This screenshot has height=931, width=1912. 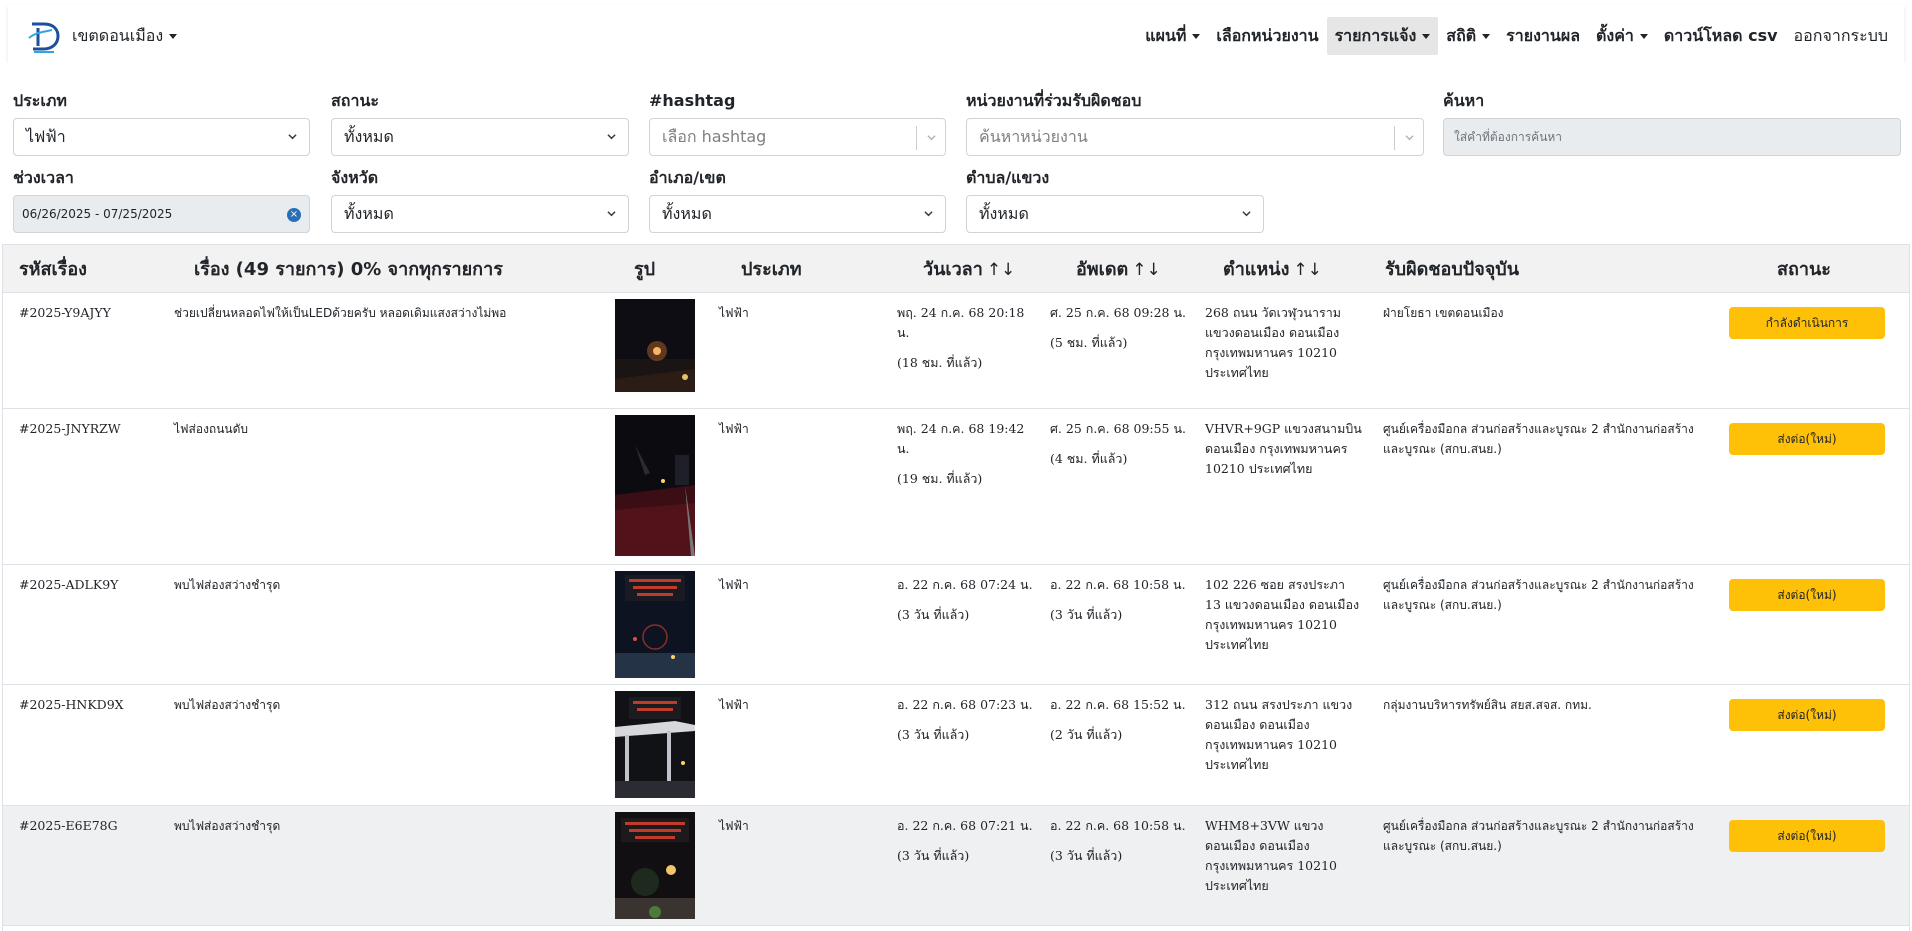 I want to click on district-select: ทั้งหมด, so click(x=797, y=214).